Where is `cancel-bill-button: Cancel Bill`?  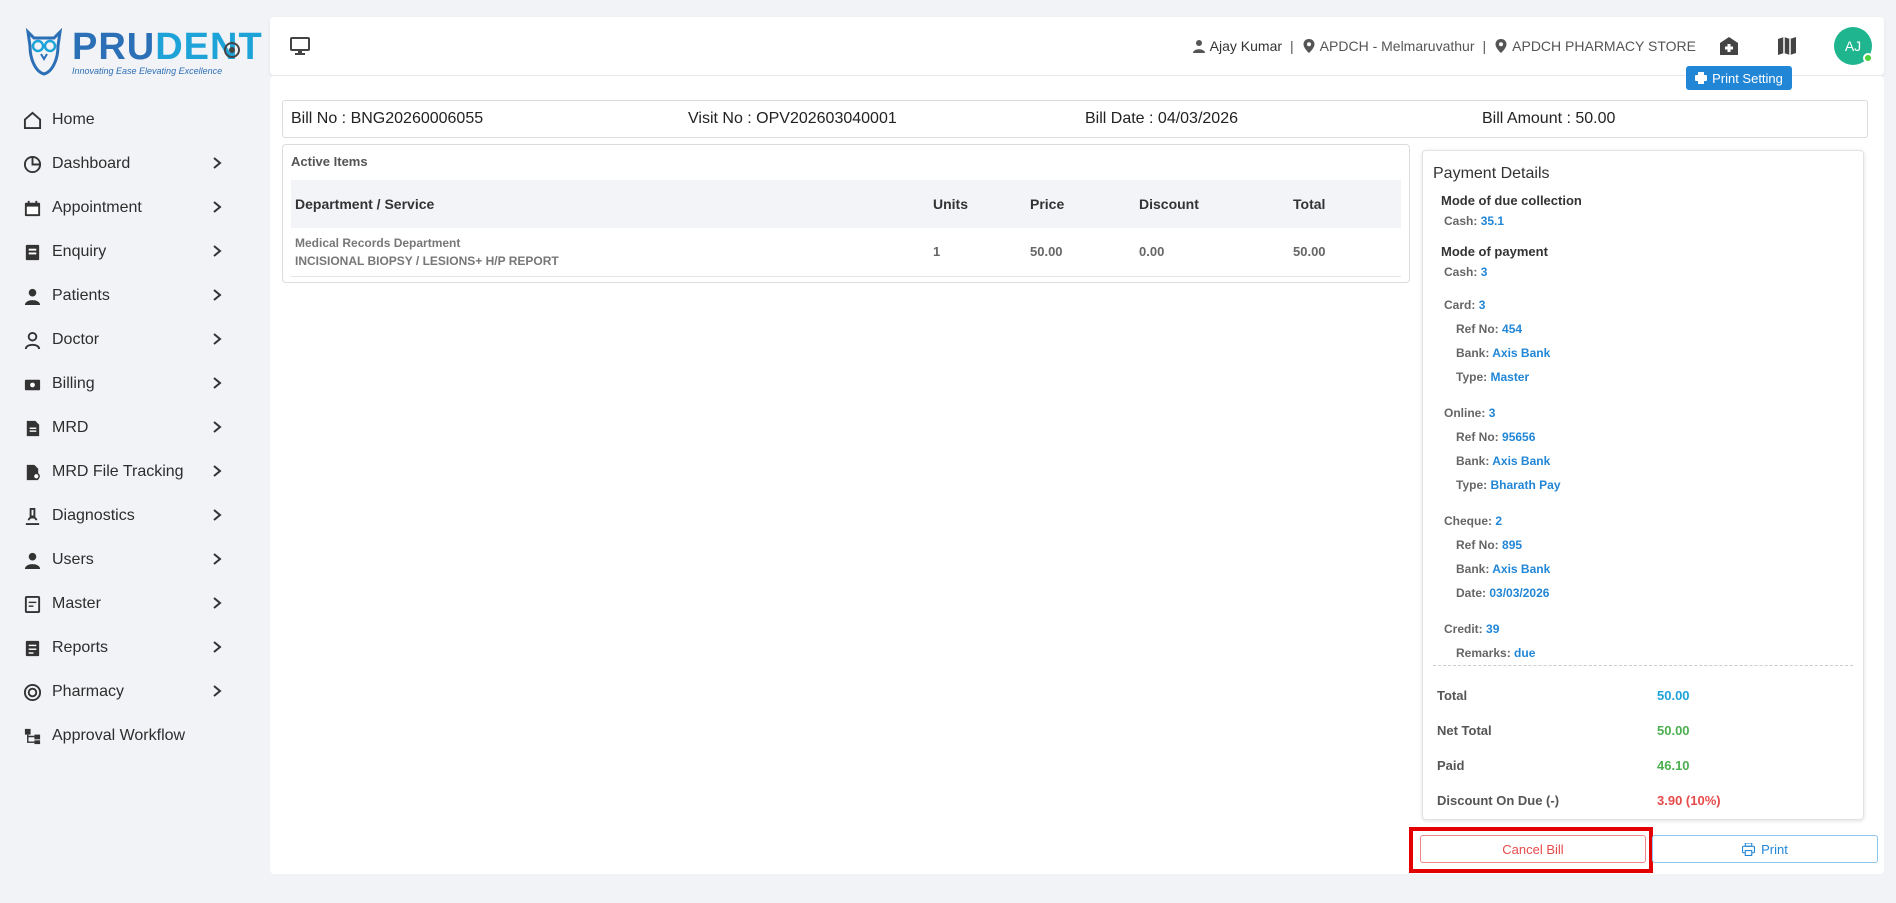
cancel-bill-button: Cancel Bill is located at coordinates (1533, 849).